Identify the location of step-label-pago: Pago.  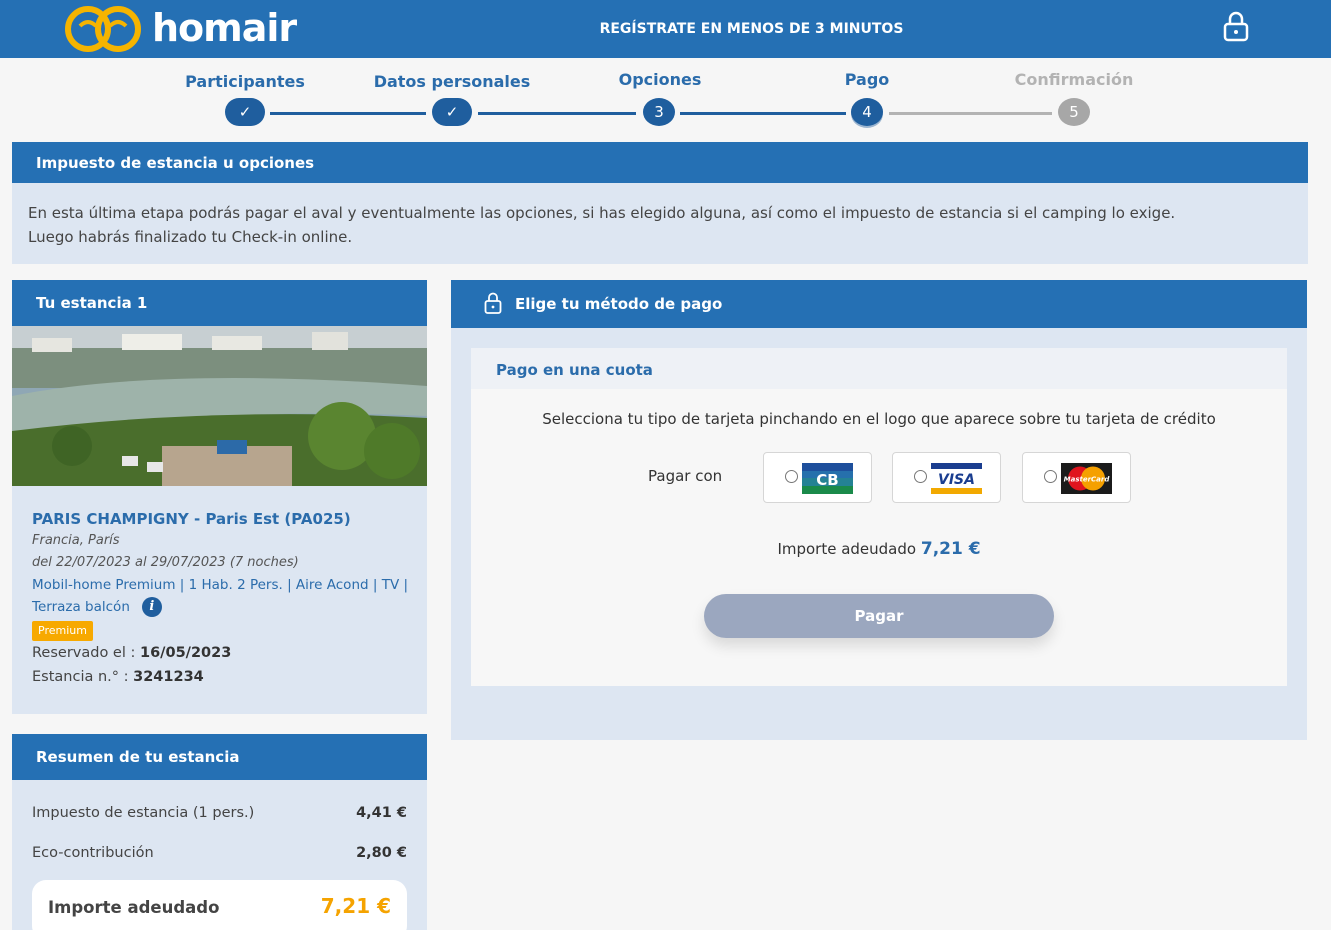
(867, 79).